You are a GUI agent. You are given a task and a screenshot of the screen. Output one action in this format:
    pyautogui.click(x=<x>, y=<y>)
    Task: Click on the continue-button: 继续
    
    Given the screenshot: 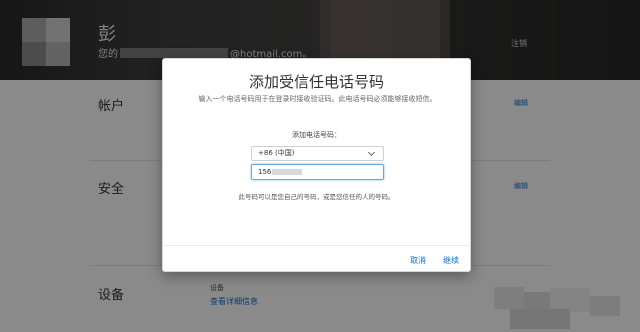 What is the action you would take?
    pyautogui.click(x=451, y=260)
    